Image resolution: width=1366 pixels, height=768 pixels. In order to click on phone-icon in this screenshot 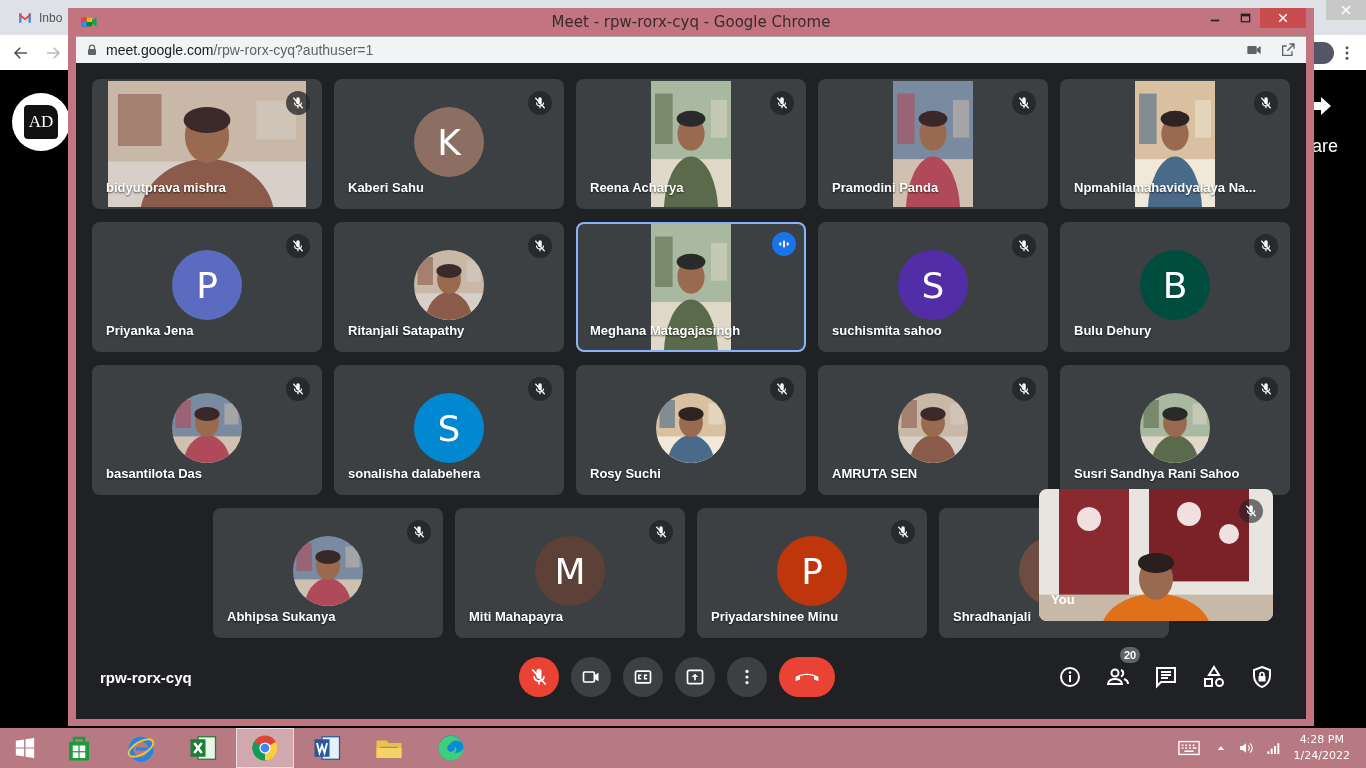, I will do `click(807, 677)`.